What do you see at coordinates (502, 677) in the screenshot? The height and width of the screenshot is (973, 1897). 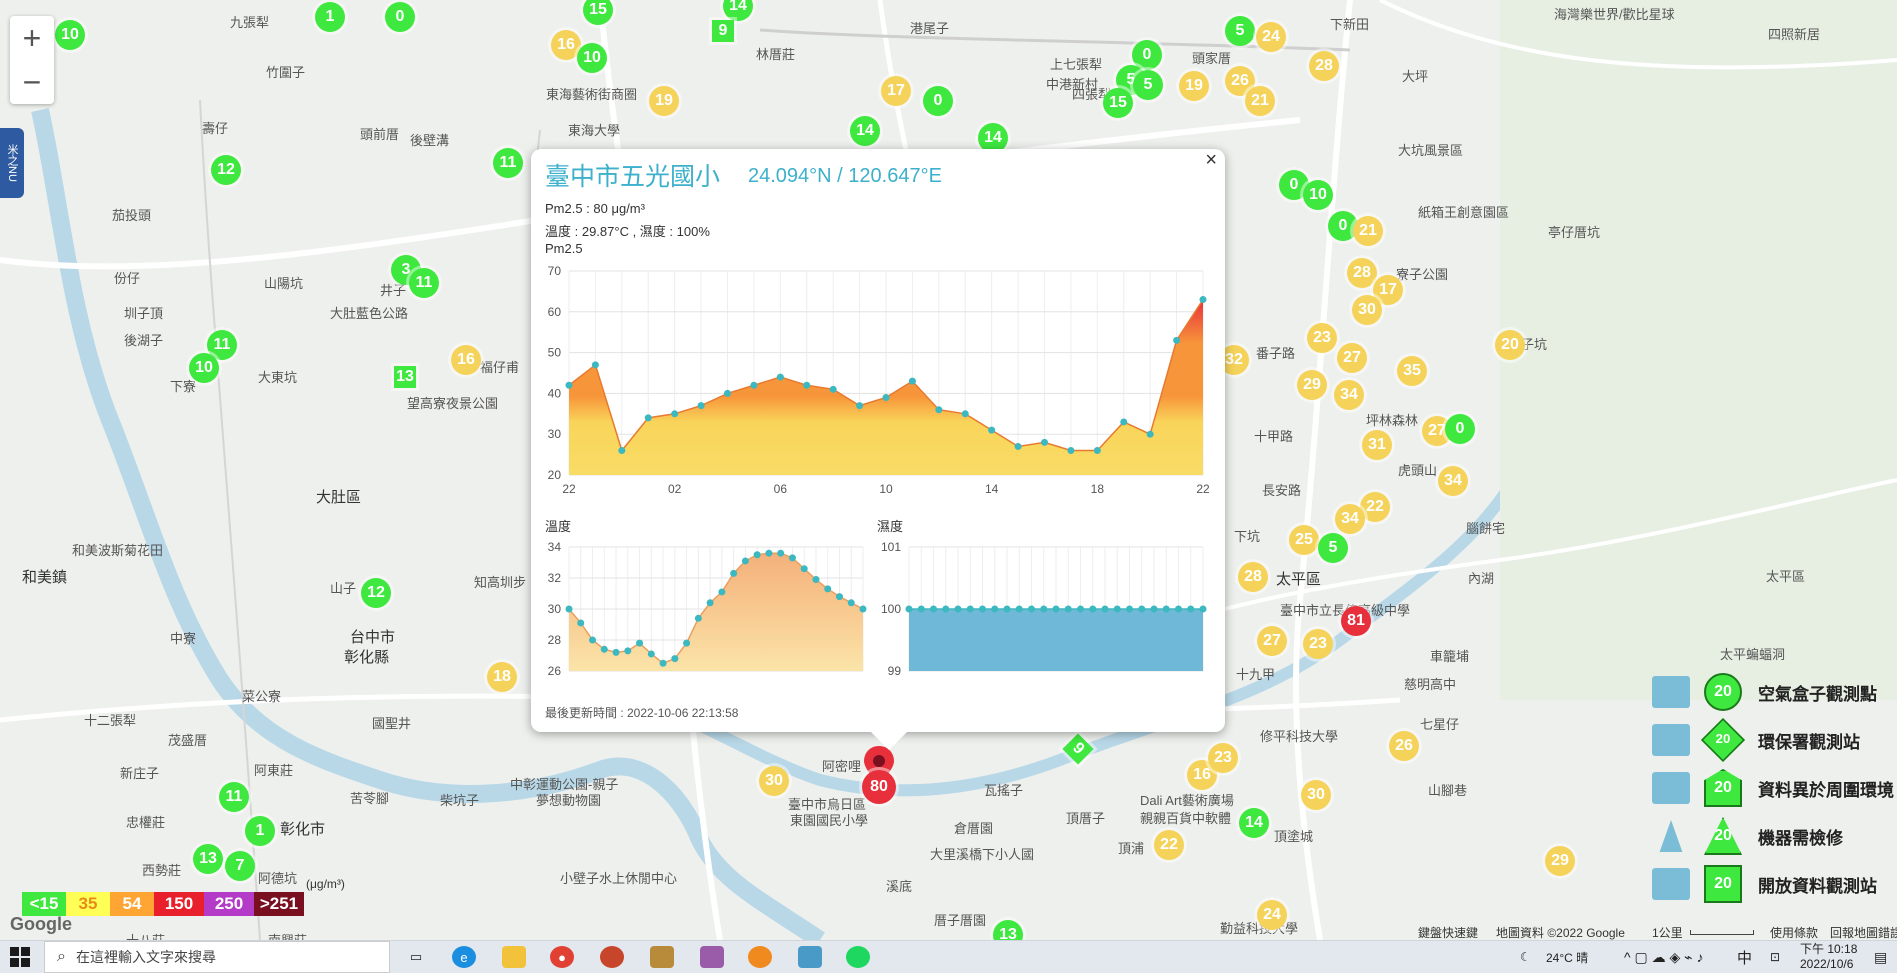 I see `station-marker: 18` at bounding box center [502, 677].